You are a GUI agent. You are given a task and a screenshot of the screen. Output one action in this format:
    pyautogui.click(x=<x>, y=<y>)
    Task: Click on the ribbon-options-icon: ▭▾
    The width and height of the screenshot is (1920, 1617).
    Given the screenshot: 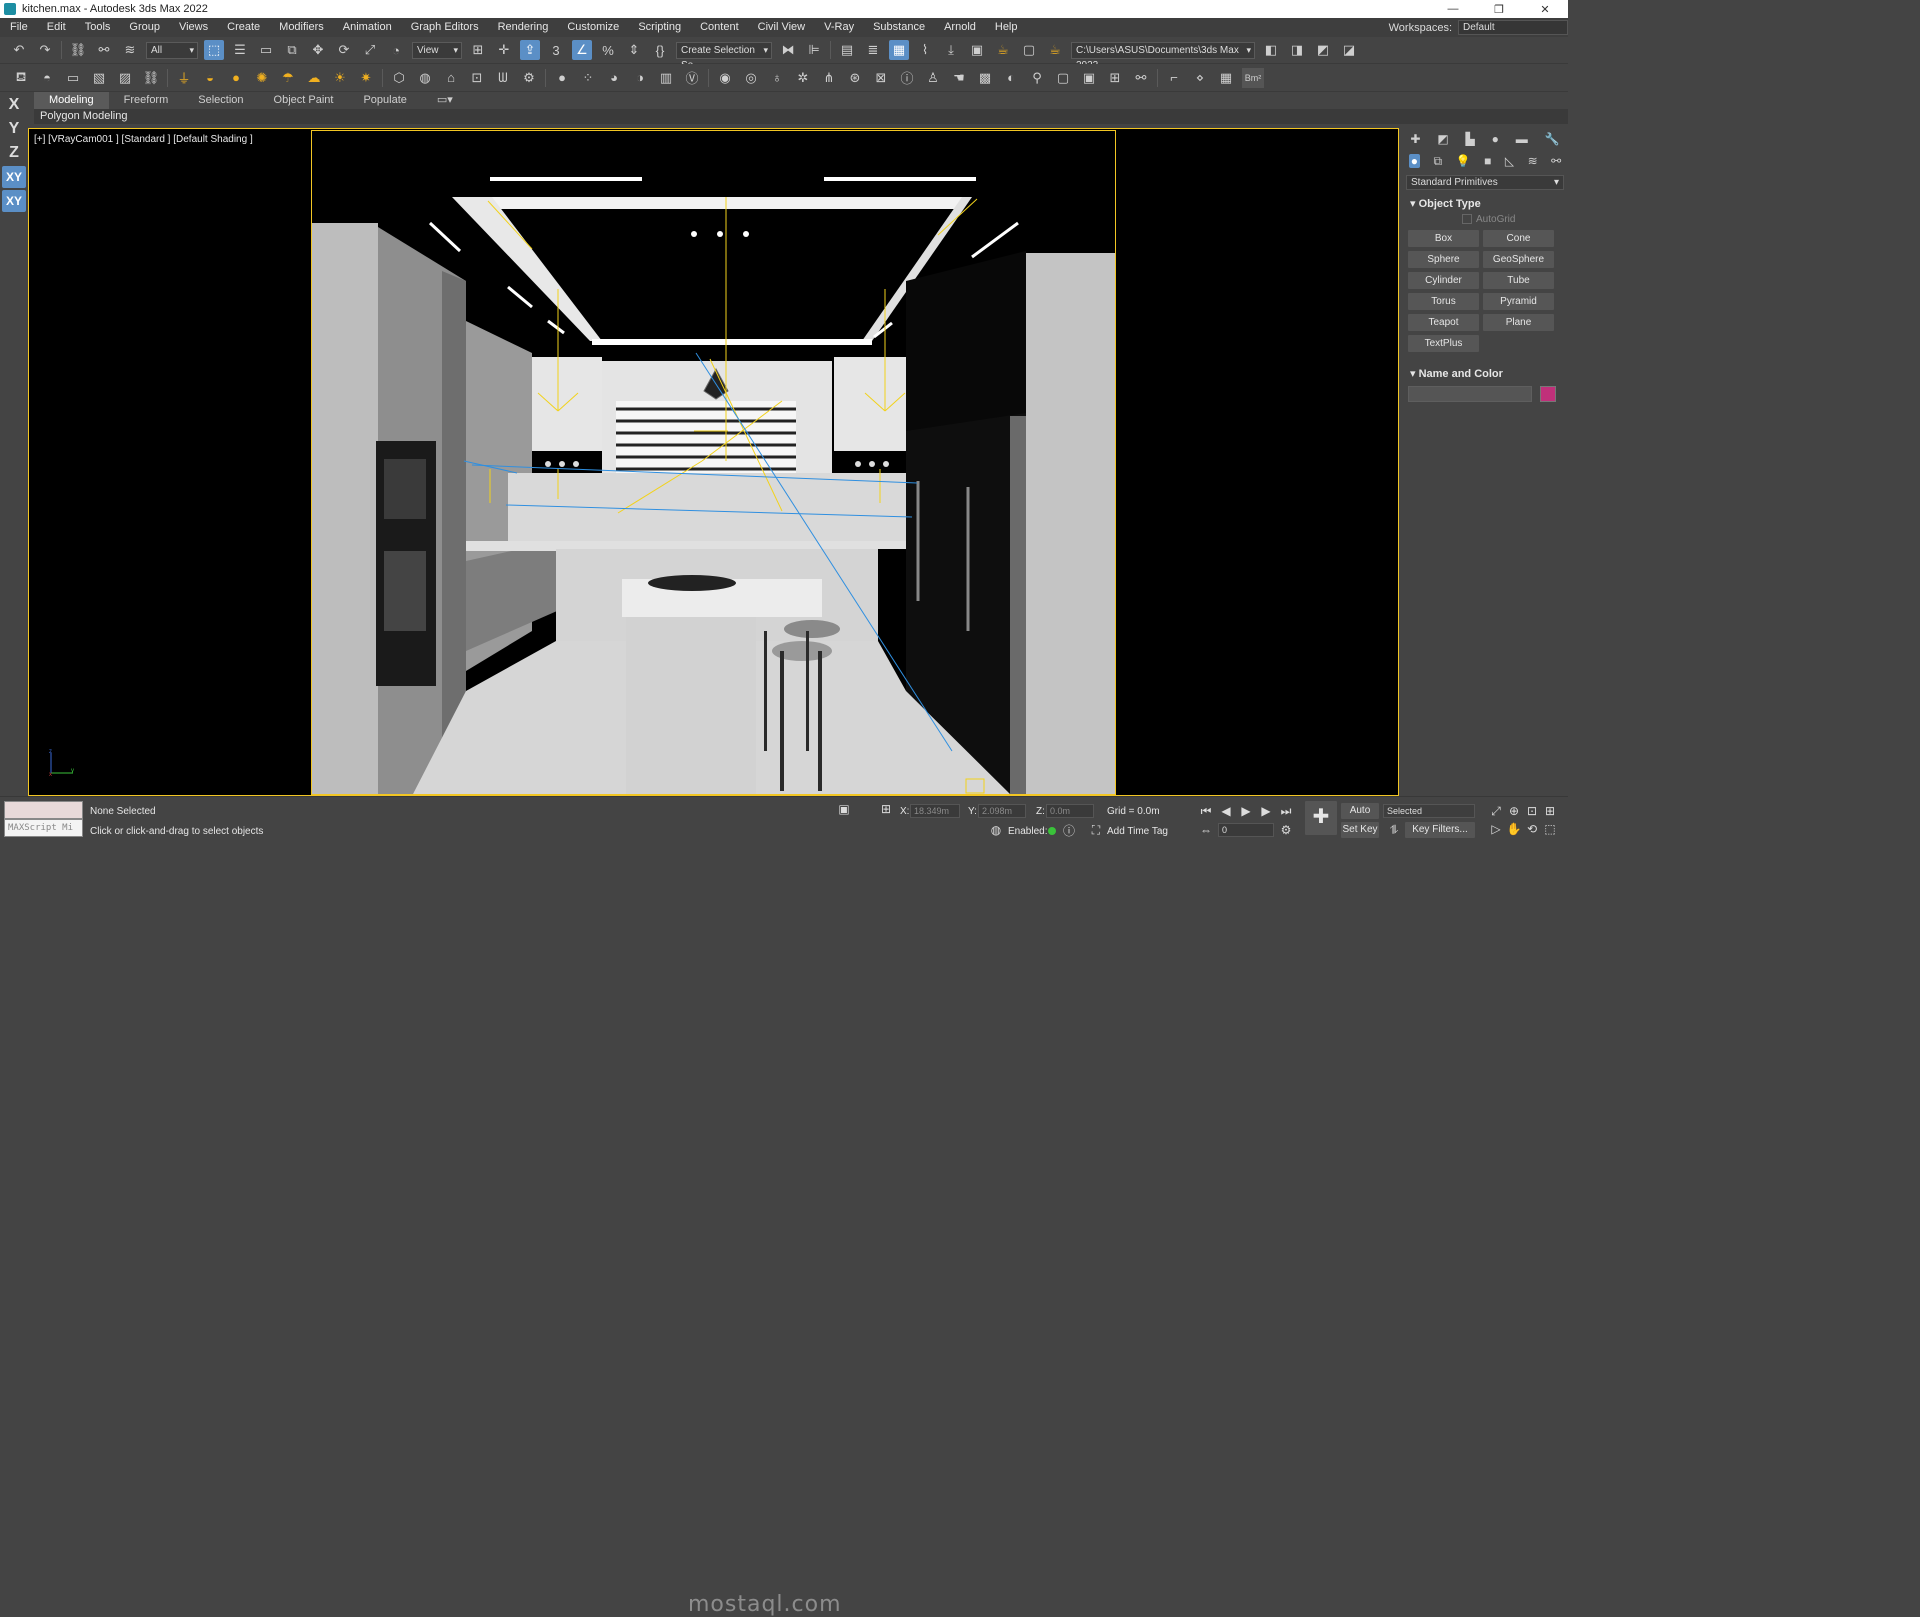 What is the action you would take?
    pyautogui.click(x=445, y=100)
    